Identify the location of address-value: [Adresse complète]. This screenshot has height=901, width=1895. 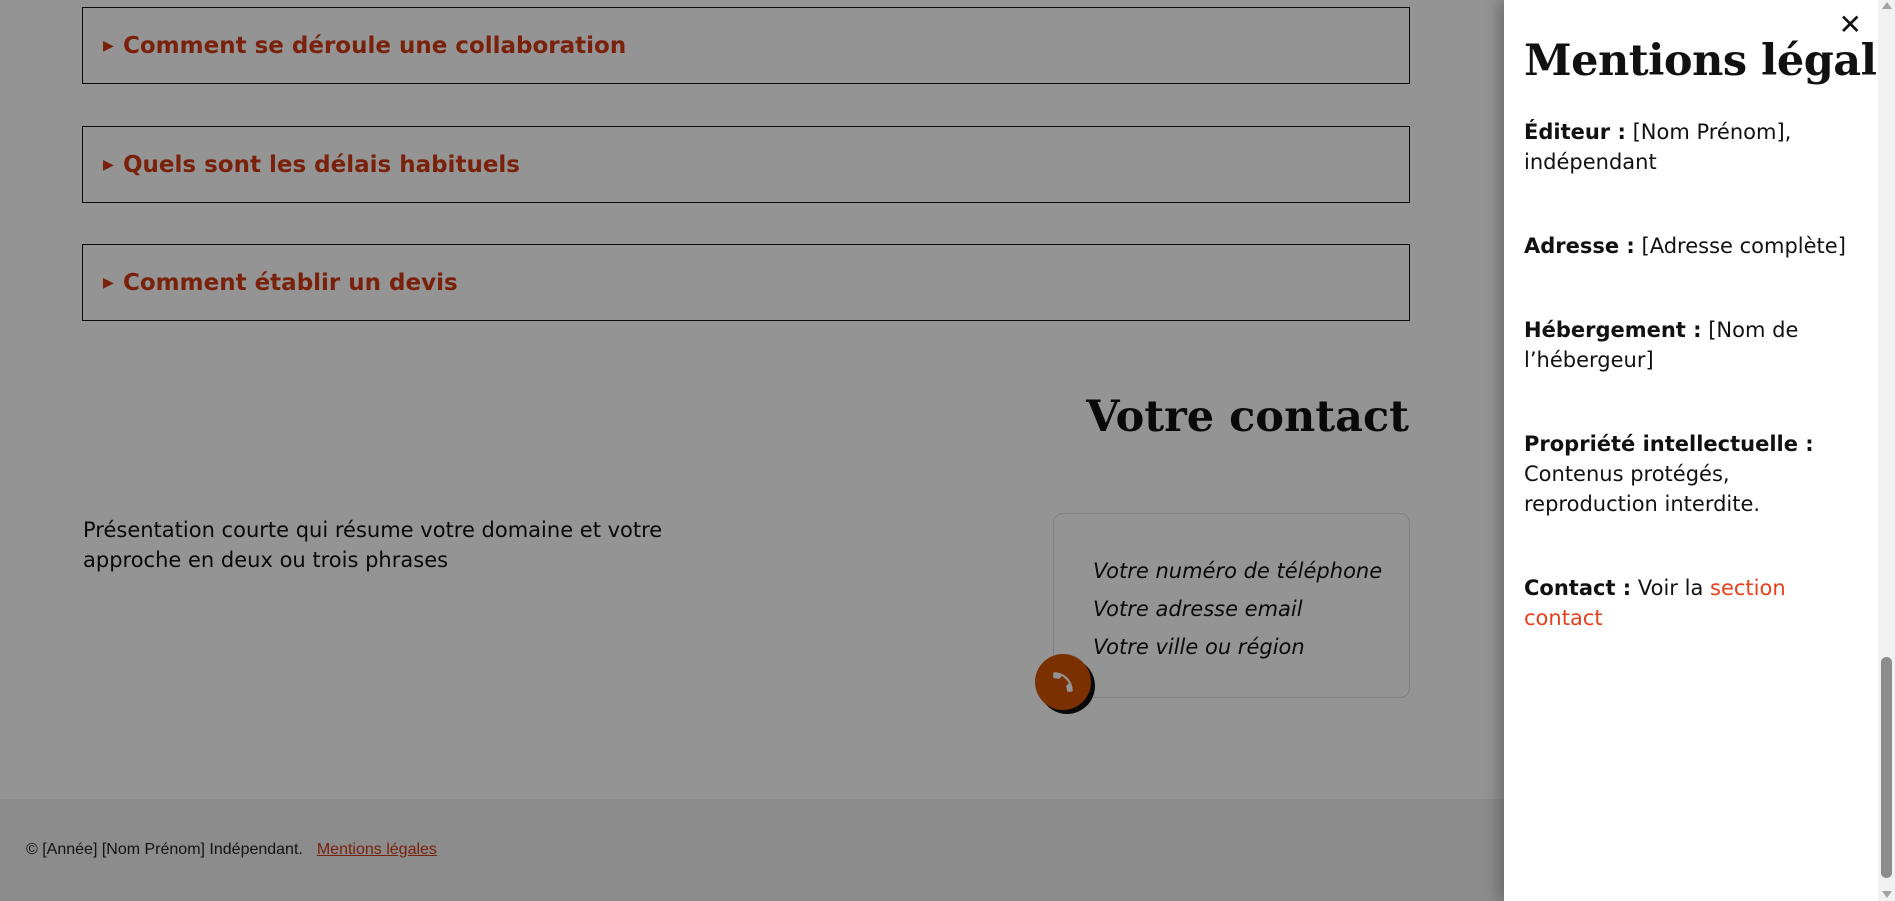
(1743, 246).